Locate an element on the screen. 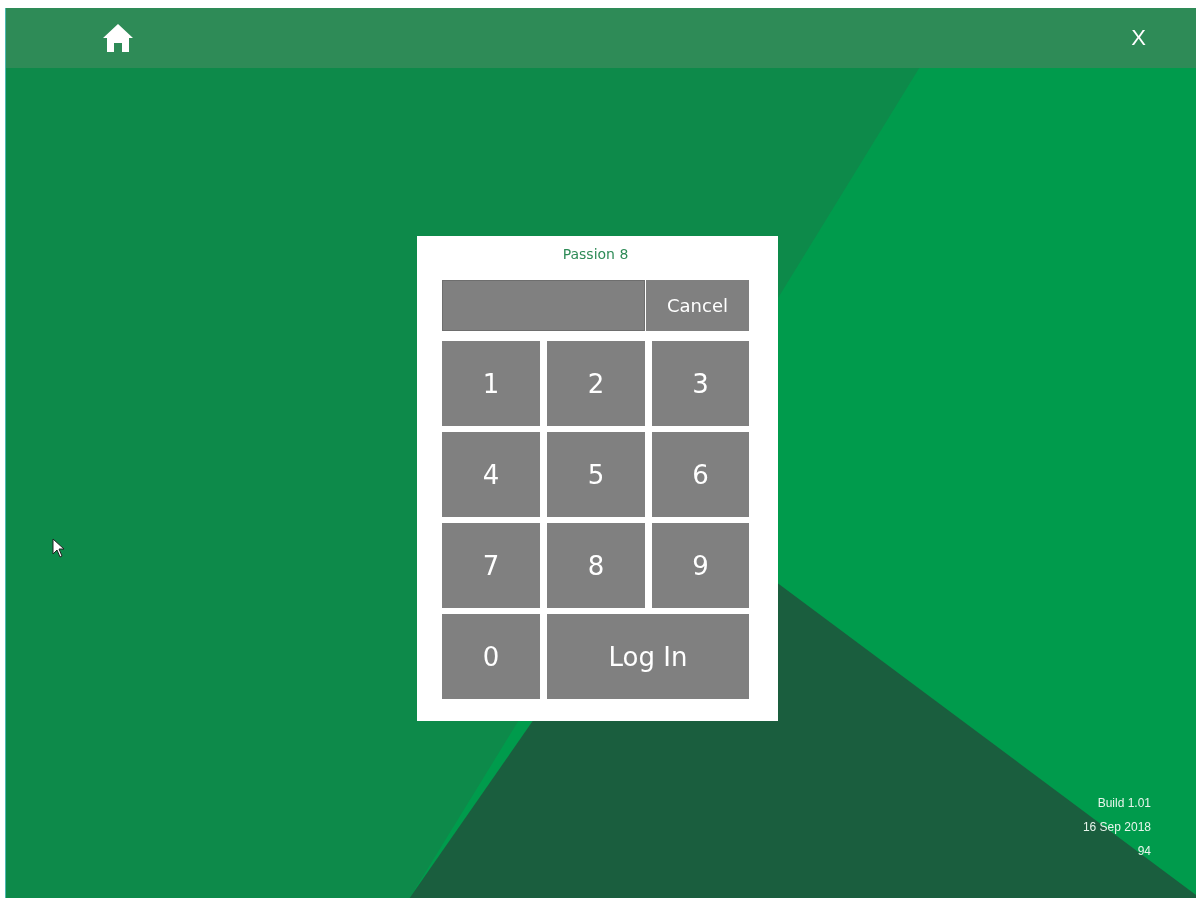 The height and width of the screenshot is (898, 1196). build-info-text: Build 1.01 is located at coordinates (1124, 803).